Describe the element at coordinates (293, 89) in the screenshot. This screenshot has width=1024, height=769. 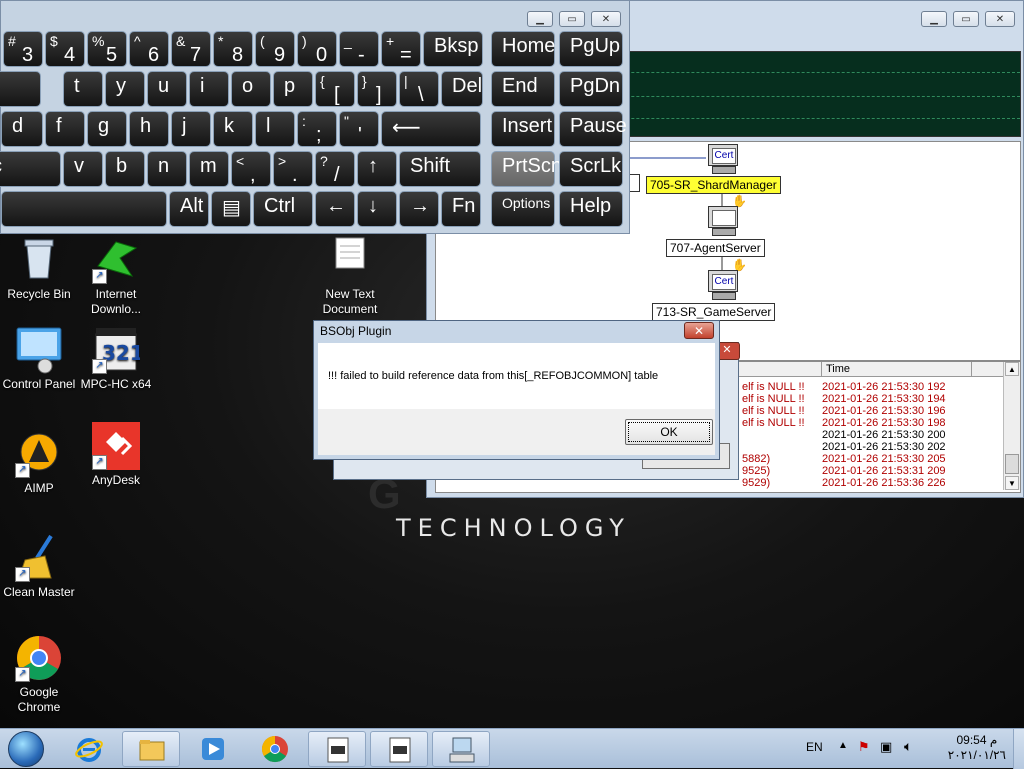
I see `key-p: p` at that location.